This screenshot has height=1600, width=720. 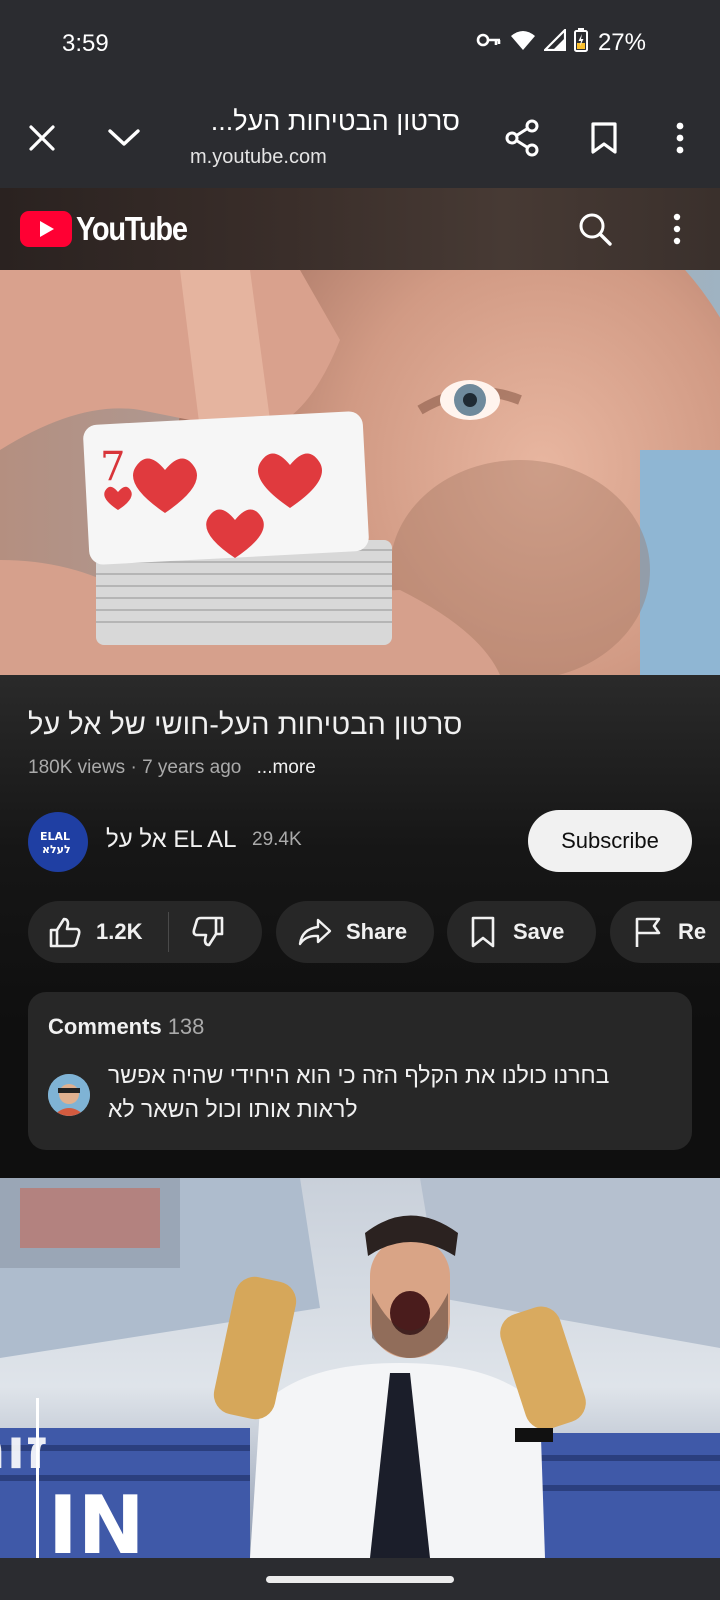 What do you see at coordinates (539, 931) in the screenshot?
I see `save-label: Save` at bounding box center [539, 931].